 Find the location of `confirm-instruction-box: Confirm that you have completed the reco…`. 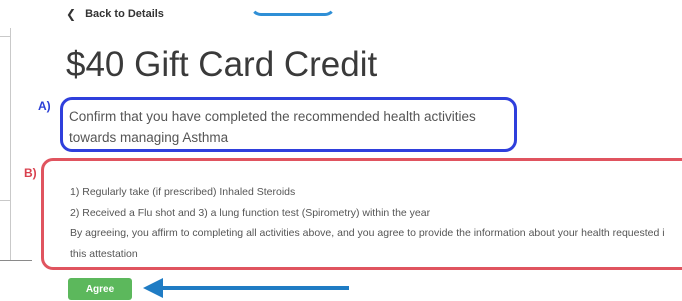

confirm-instruction-box: Confirm that you have completed the reco… is located at coordinates (288, 124).